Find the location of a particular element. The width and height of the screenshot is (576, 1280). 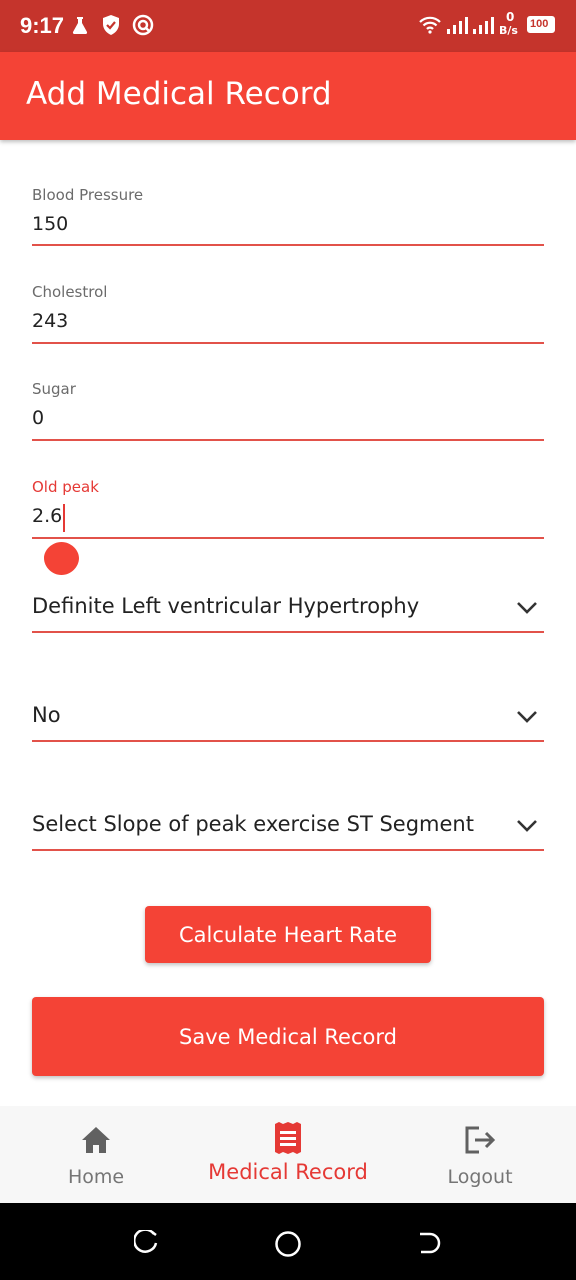

text-cursor is located at coordinates (64, 518).